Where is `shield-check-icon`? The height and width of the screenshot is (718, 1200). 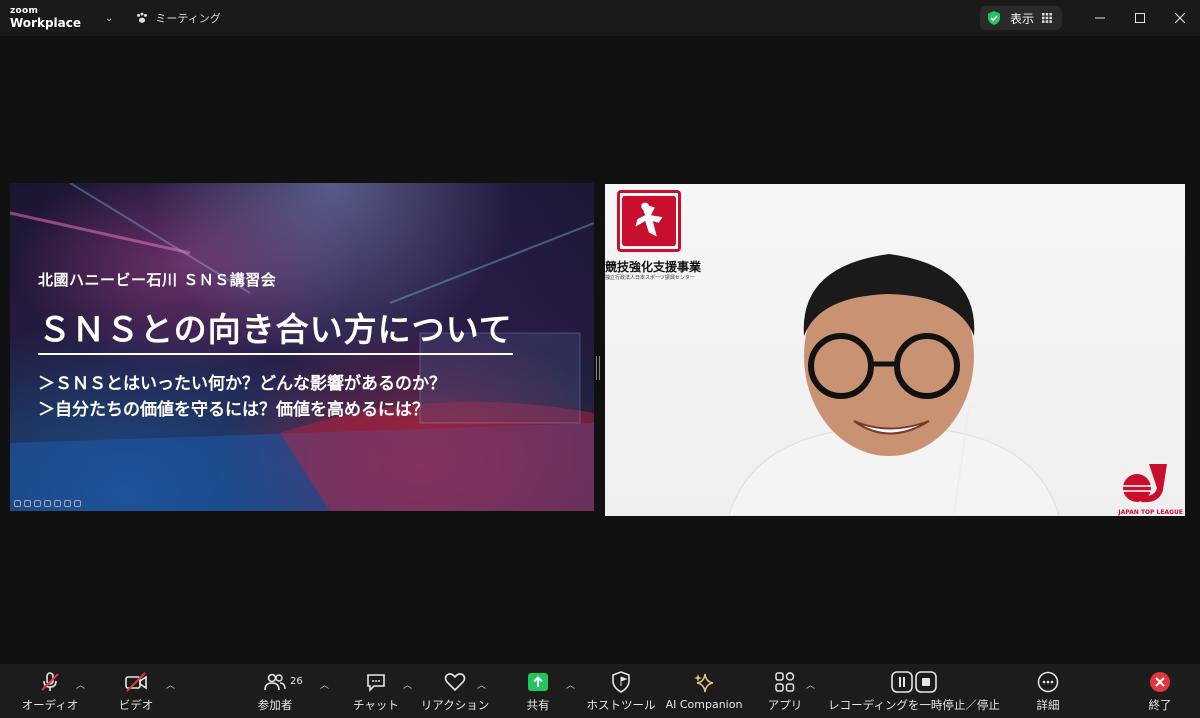
shield-check-icon is located at coordinates (993, 18).